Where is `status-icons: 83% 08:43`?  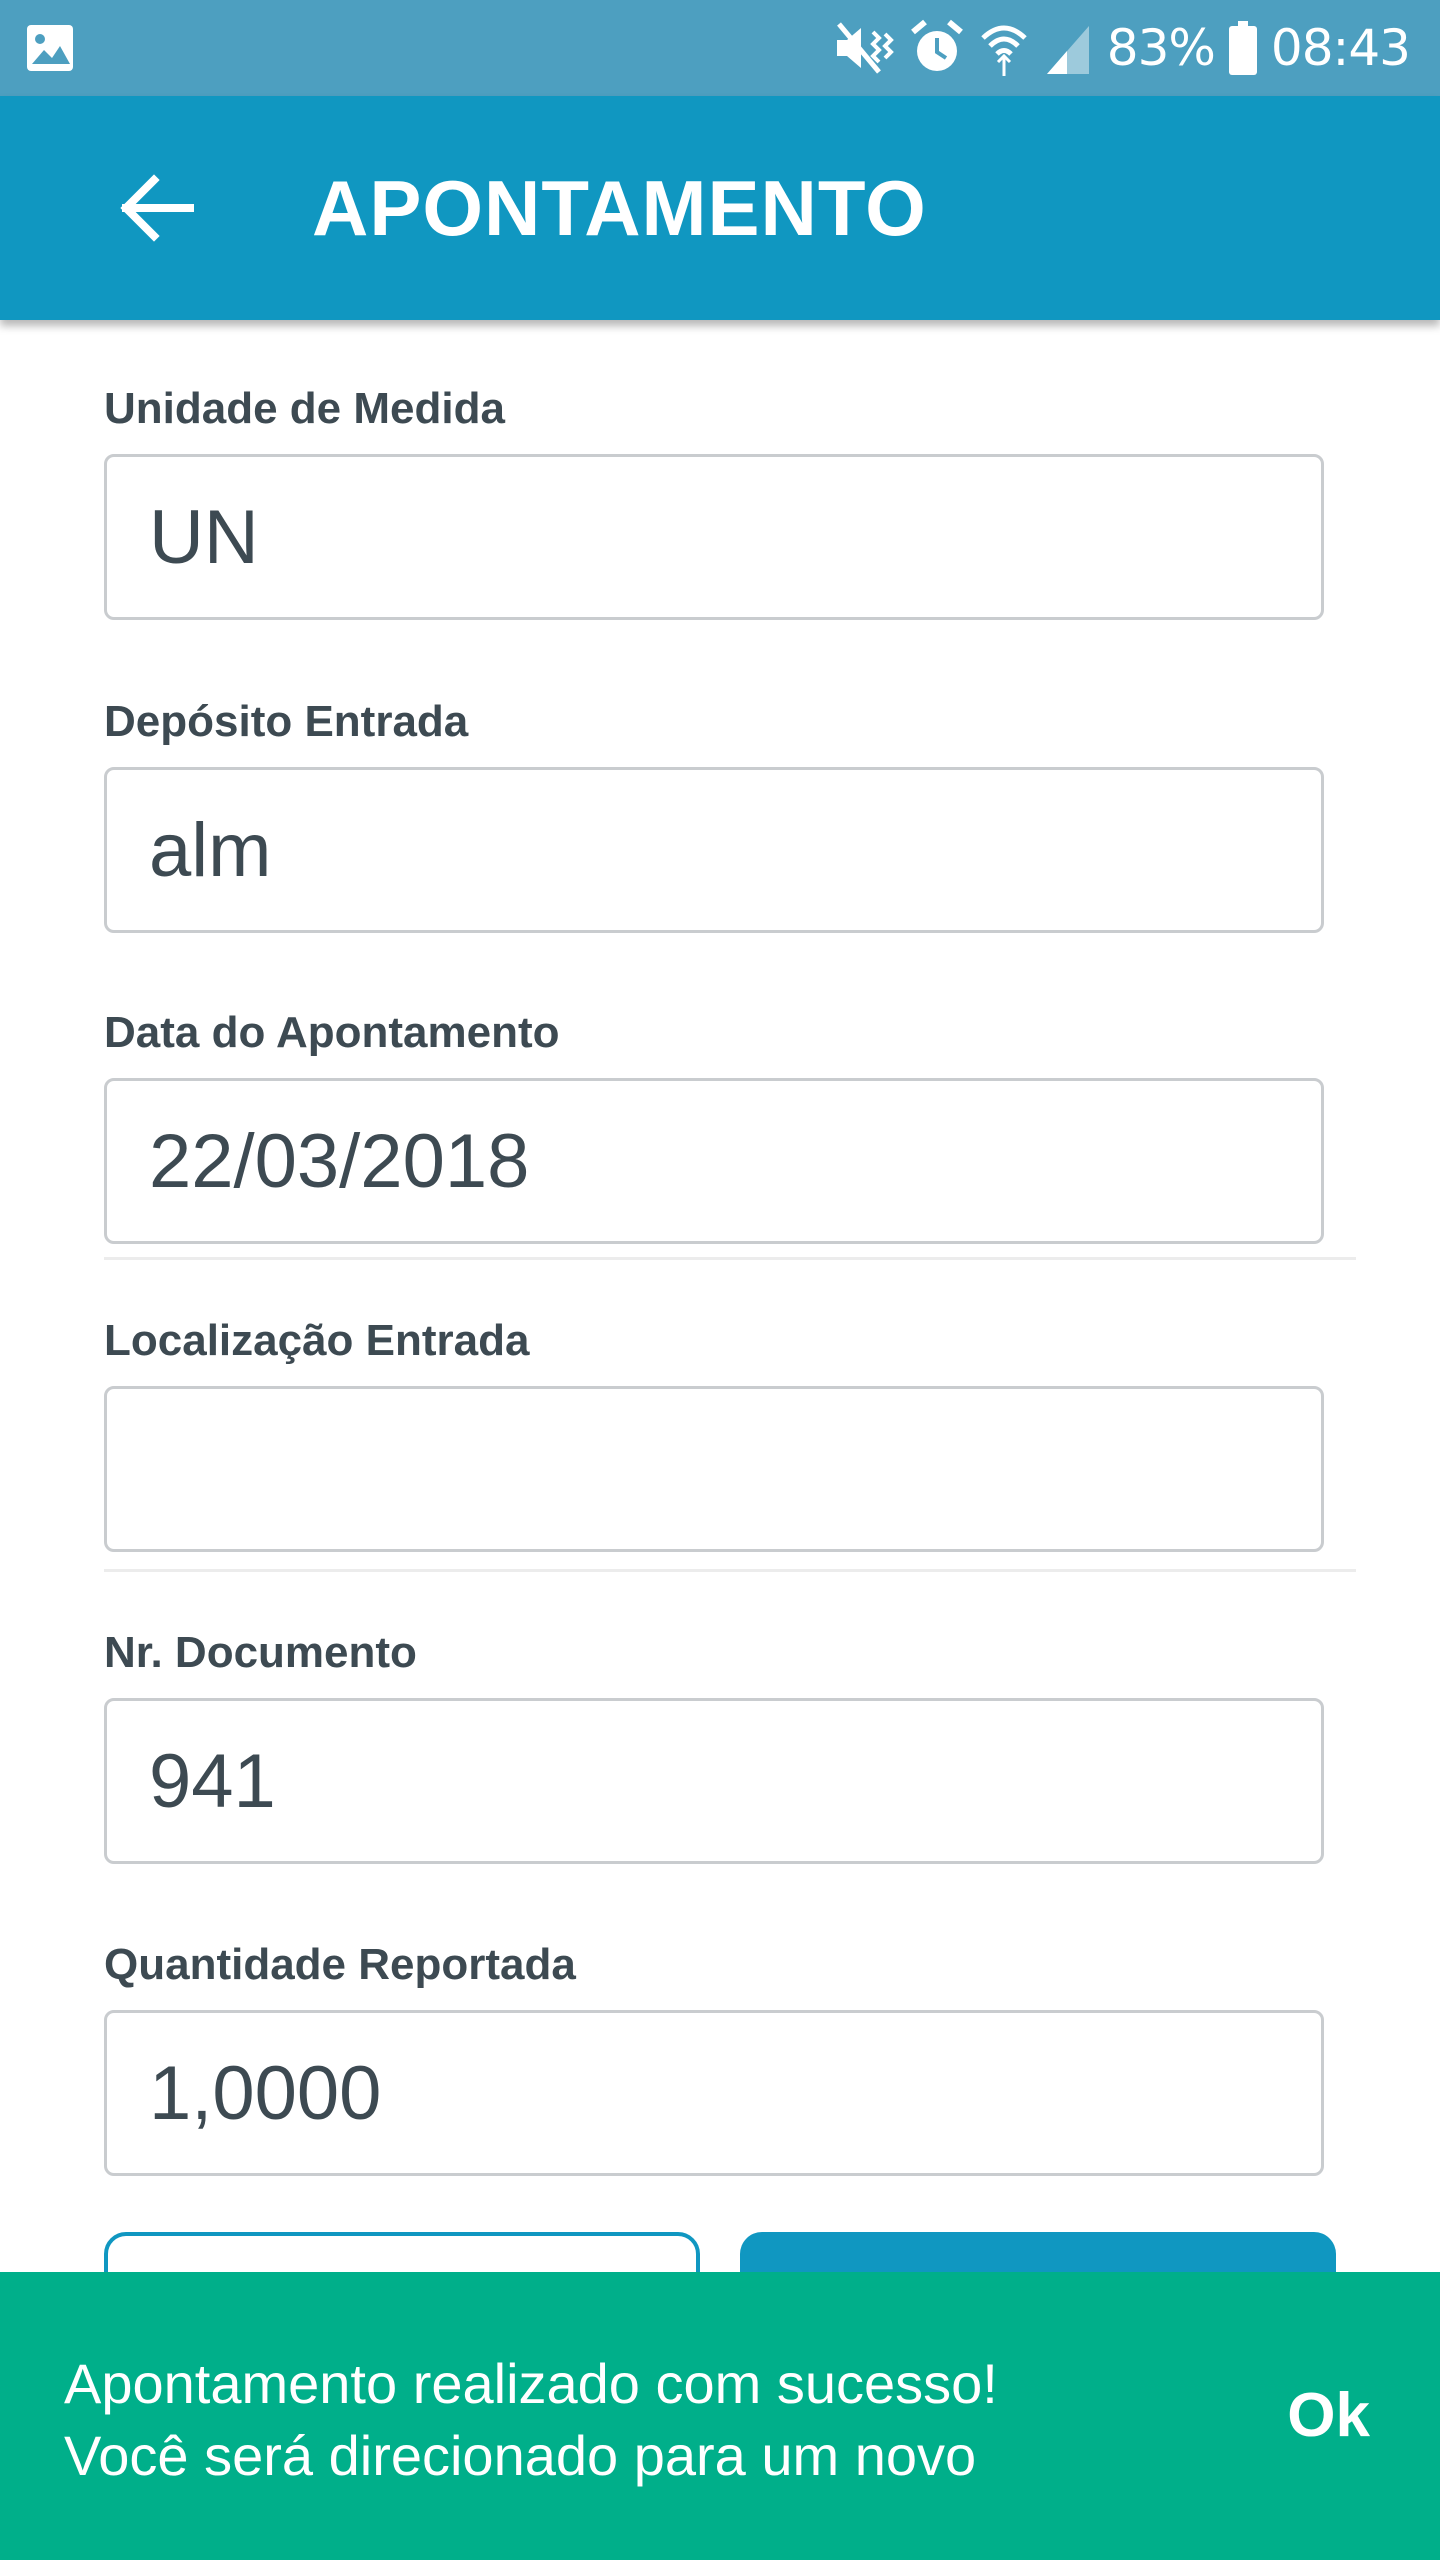
status-icons: 83% 08:43 is located at coordinates (1122, 48).